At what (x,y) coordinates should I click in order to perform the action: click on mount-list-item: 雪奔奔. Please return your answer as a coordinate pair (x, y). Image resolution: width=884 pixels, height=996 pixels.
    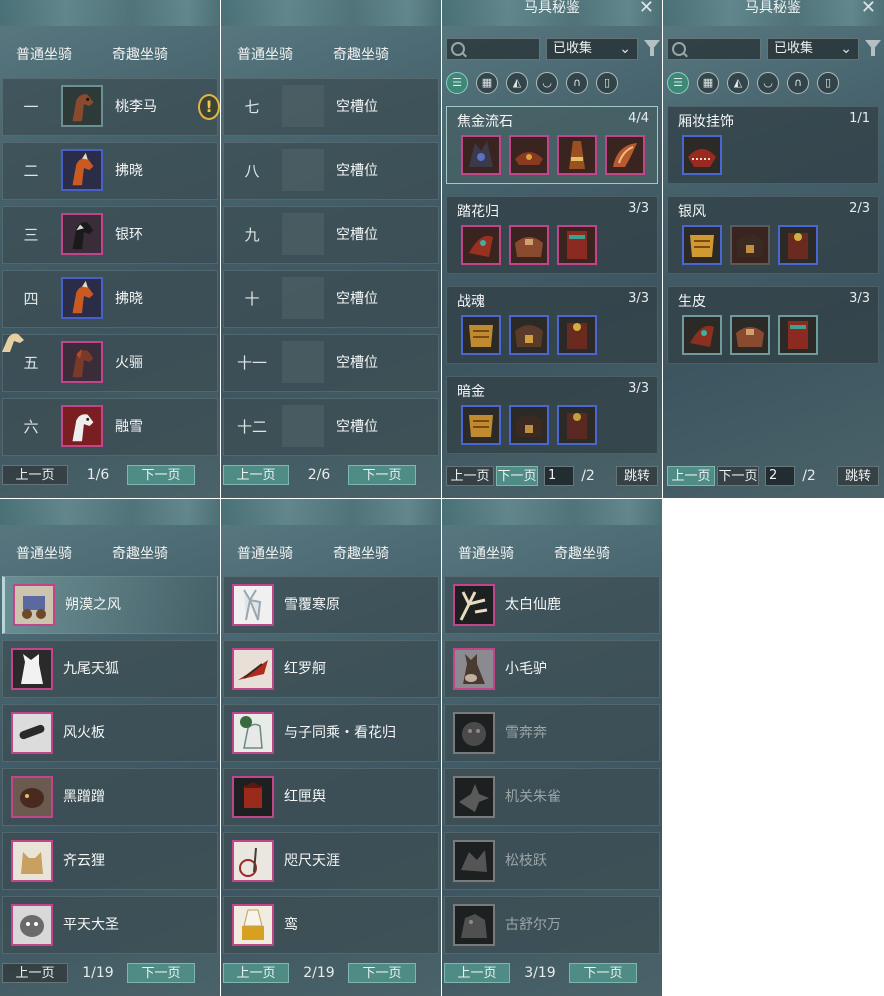
    Looking at the image, I should click on (552, 733).